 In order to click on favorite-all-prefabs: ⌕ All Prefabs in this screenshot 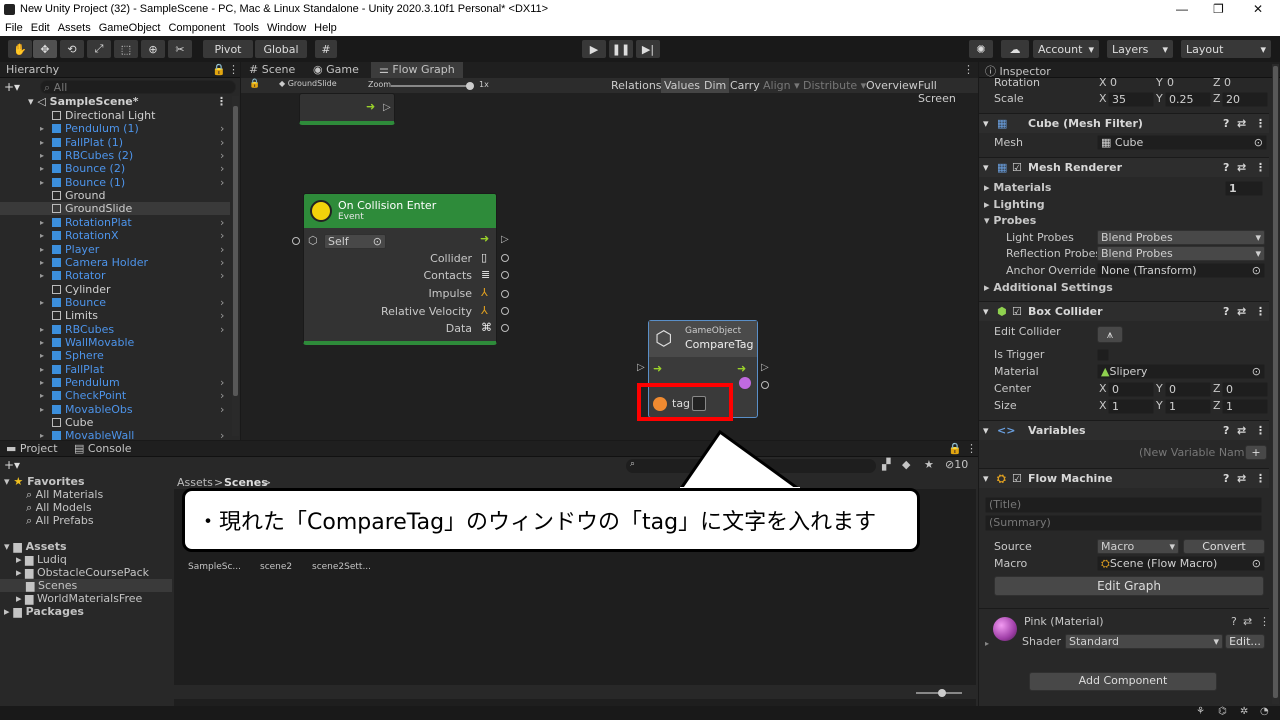, I will do `click(88, 520)`.